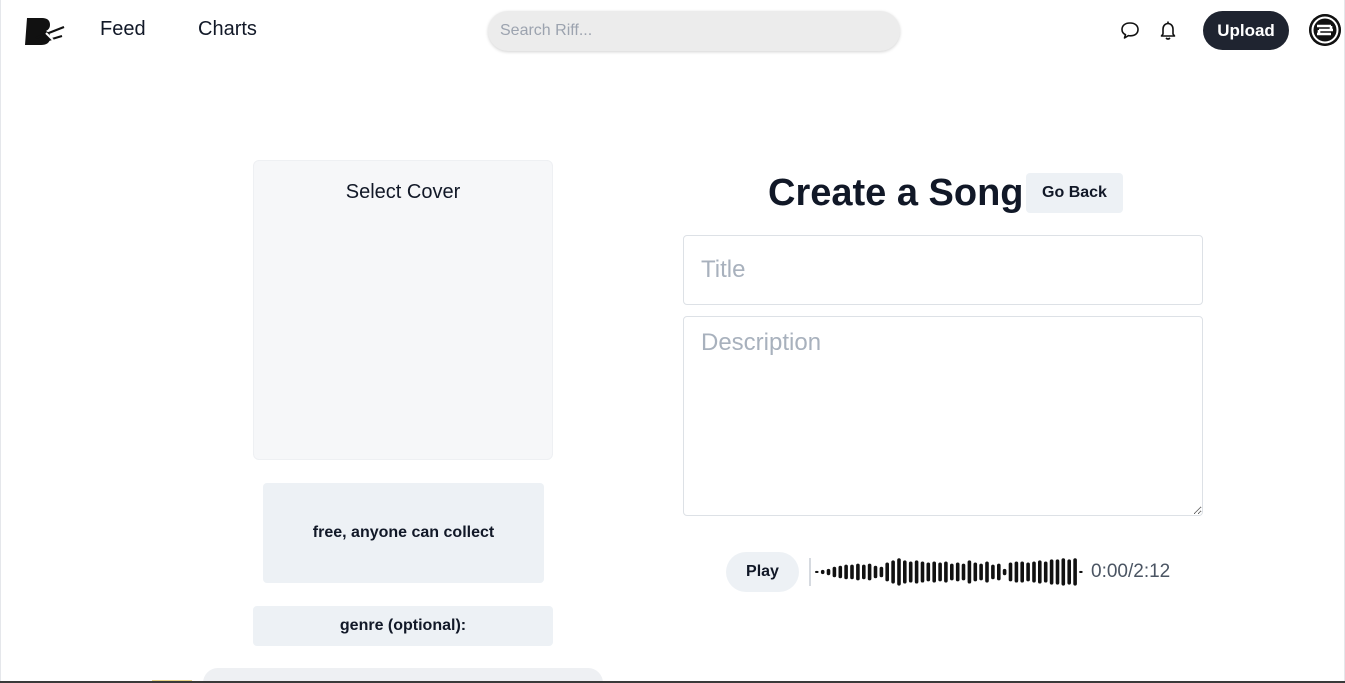  Describe the element at coordinates (943, 270) in the screenshot. I see `title-input` at that location.